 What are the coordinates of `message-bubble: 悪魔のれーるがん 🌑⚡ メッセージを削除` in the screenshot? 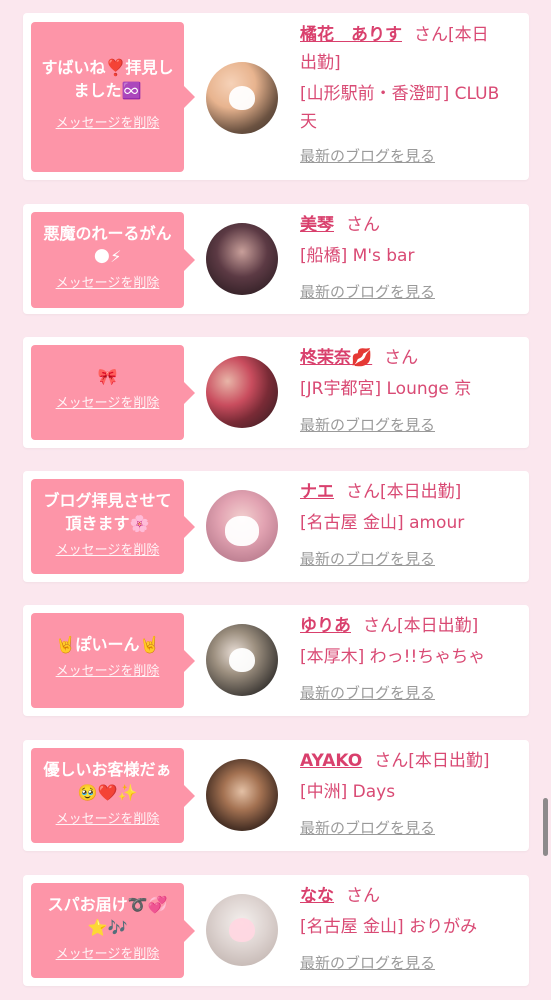 It's located at (113, 260).